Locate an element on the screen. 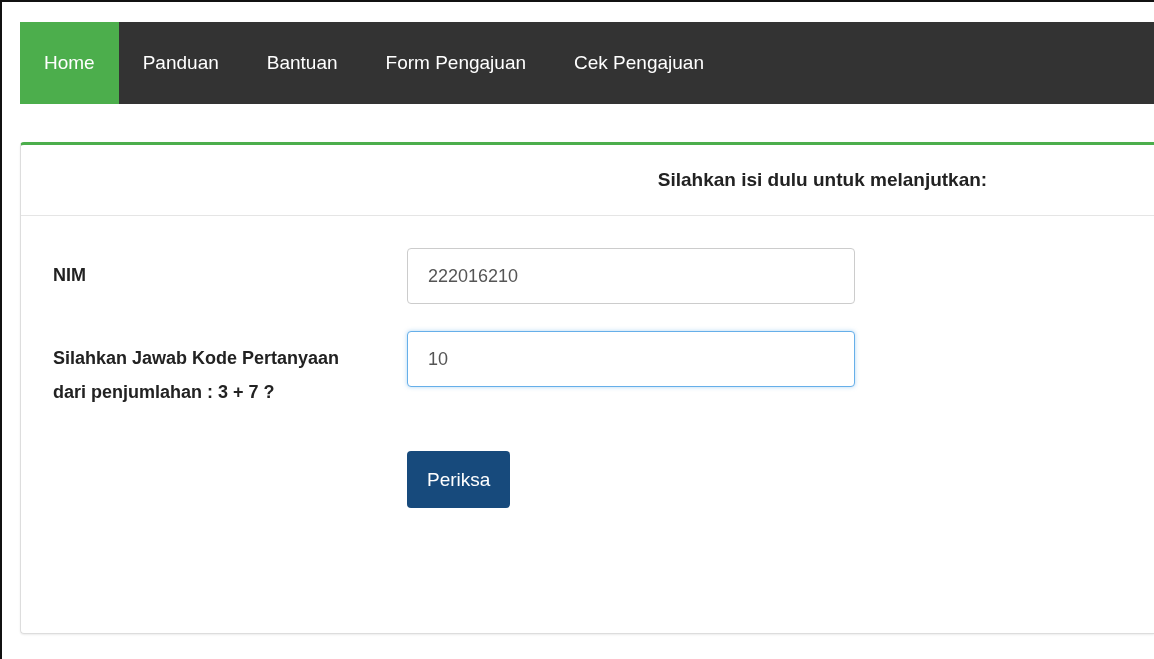 This screenshot has height=659, width=1154. nav-tab: Cek Pengajuan is located at coordinates (639, 63).